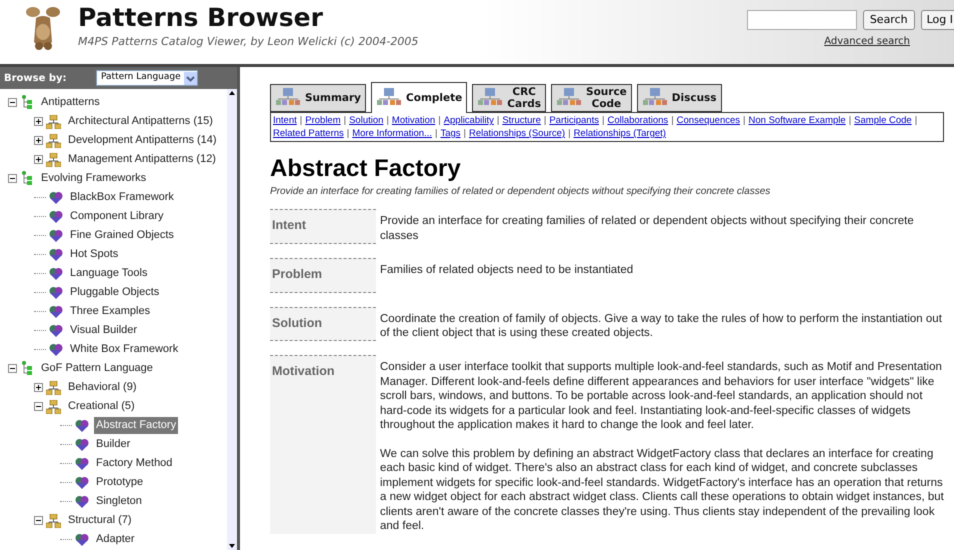 Image resolution: width=954 pixels, height=550 pixels. What do you see at coordinates (285, 120) in the screenshot?
I see `section-link: Intent` at bounding box center [285, 120].